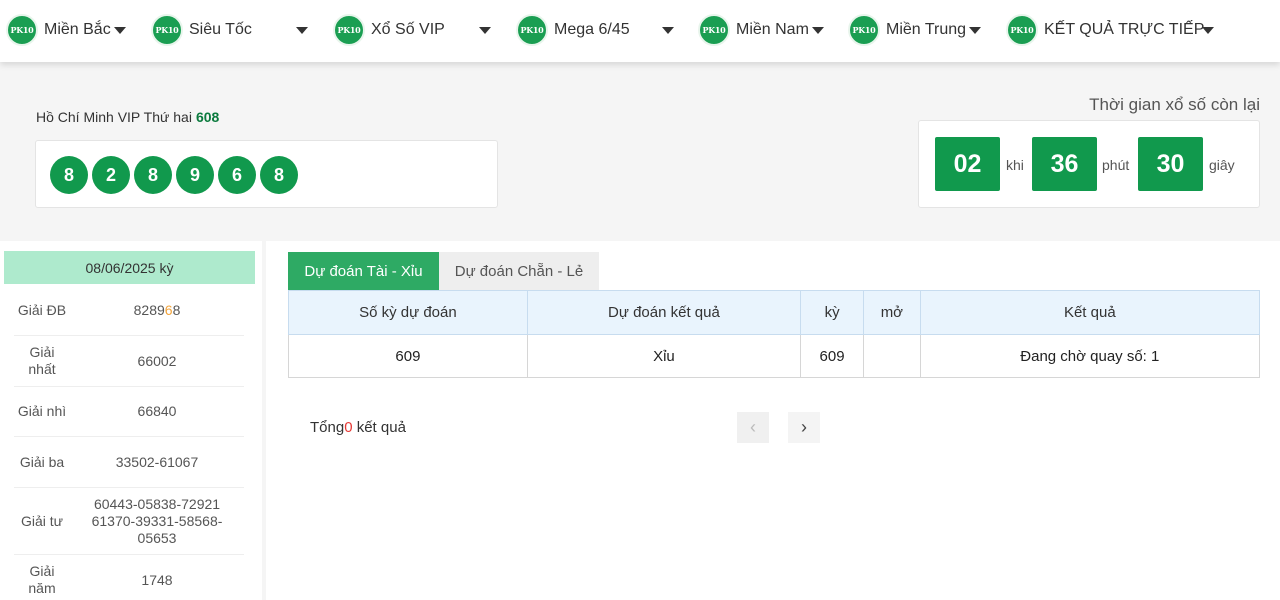  Describe the element at coordinates (237, 175) in the screenshot. I see `result-ball: 6` at that location.